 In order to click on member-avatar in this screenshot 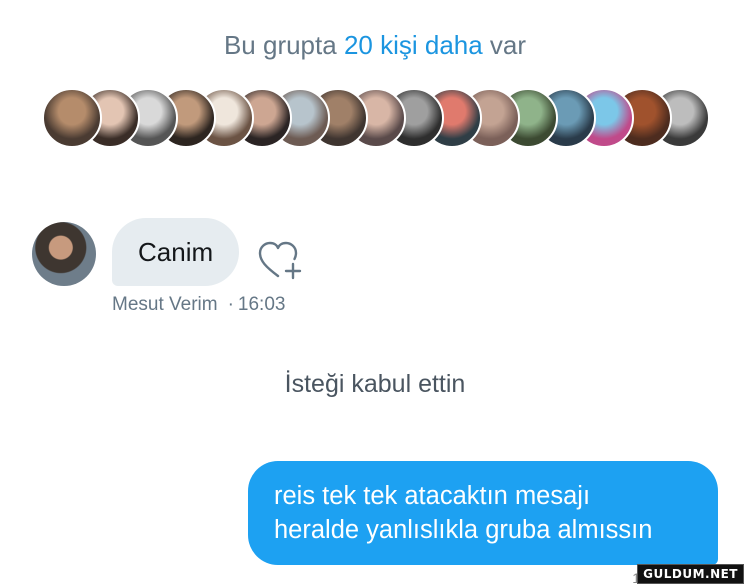, I will do `click(72, 118)`.